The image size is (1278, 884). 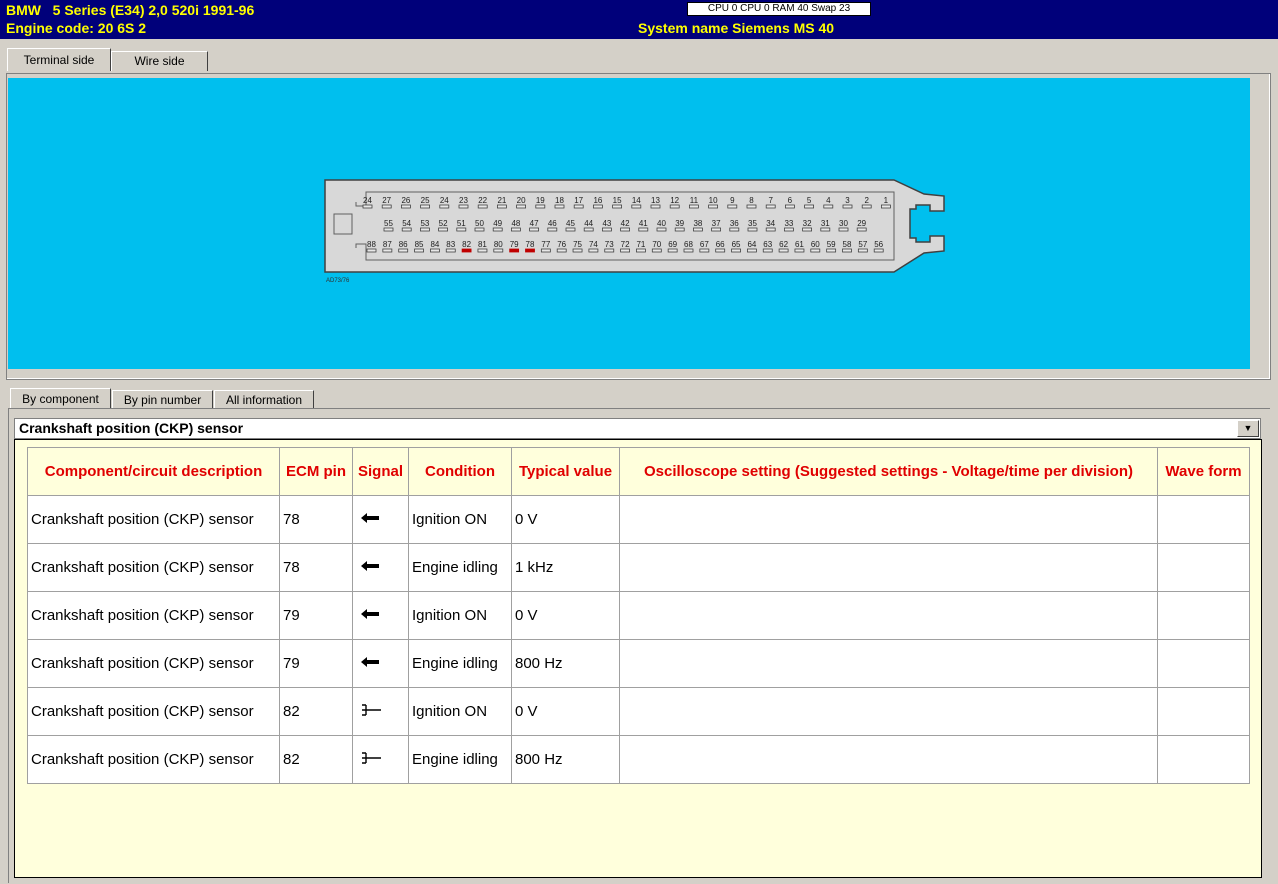 I want to click on tab-wire-side: Wire side, so click(x=159, y=61).